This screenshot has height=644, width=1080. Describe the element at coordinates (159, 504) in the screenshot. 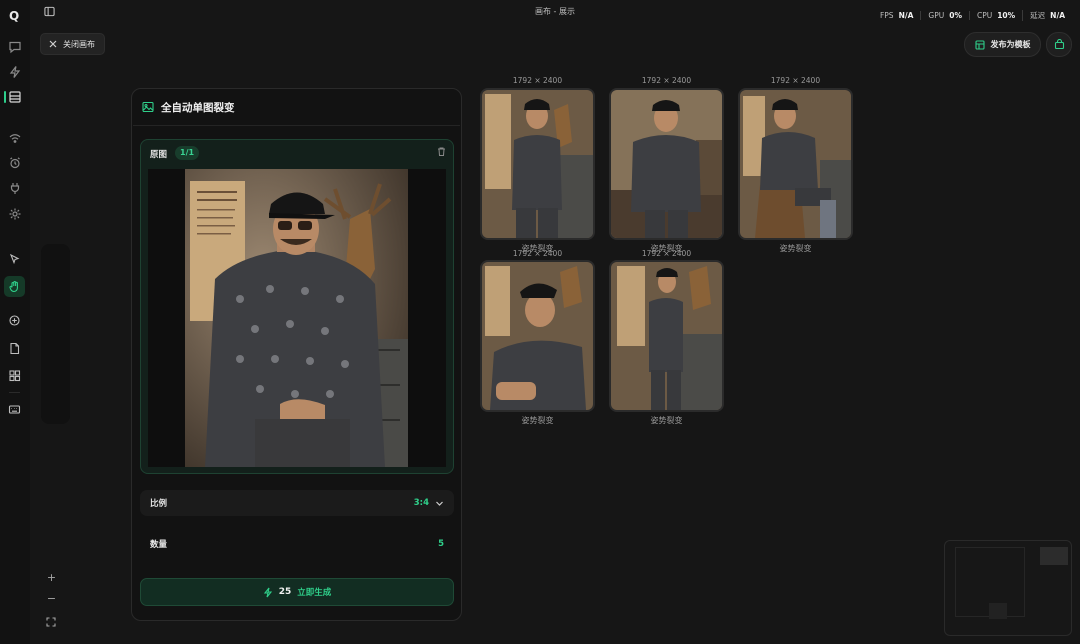

I see `ratio-label: 比例` at that location.